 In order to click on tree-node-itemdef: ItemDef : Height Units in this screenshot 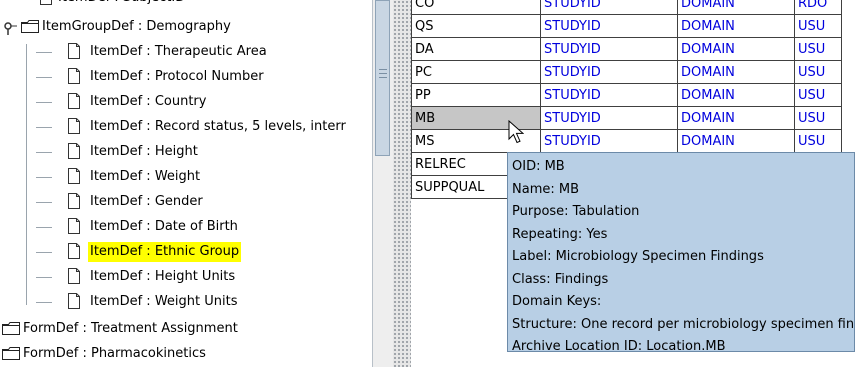, I will do `click(186, 277)`.